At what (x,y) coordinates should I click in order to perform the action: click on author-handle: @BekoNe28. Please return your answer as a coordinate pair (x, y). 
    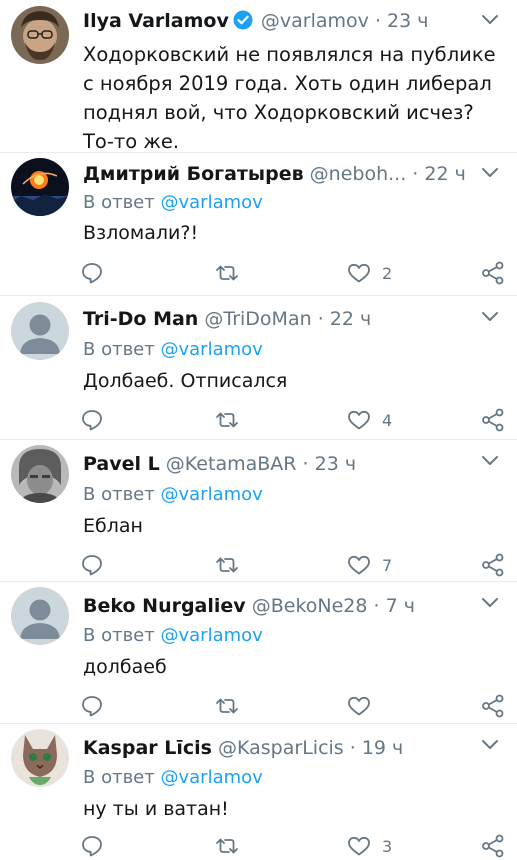
    Looking at the image, I should click on (310, 606).